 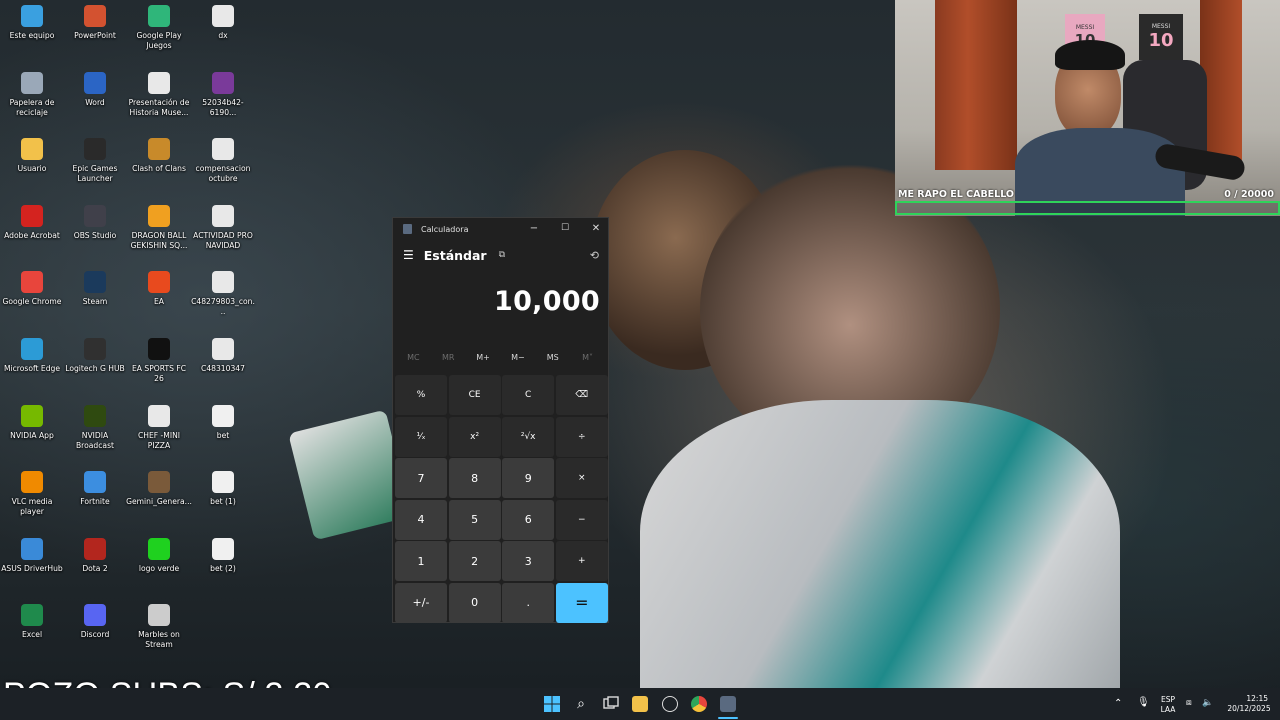 I want to click on maximize-icon: ☐, so click(x=565, y=228).